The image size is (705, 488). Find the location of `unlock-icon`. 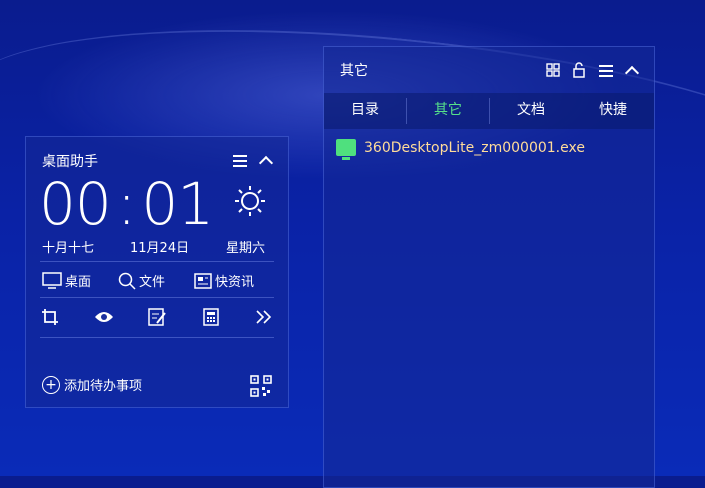

unlock-icon is located at coordinates (579, 70).